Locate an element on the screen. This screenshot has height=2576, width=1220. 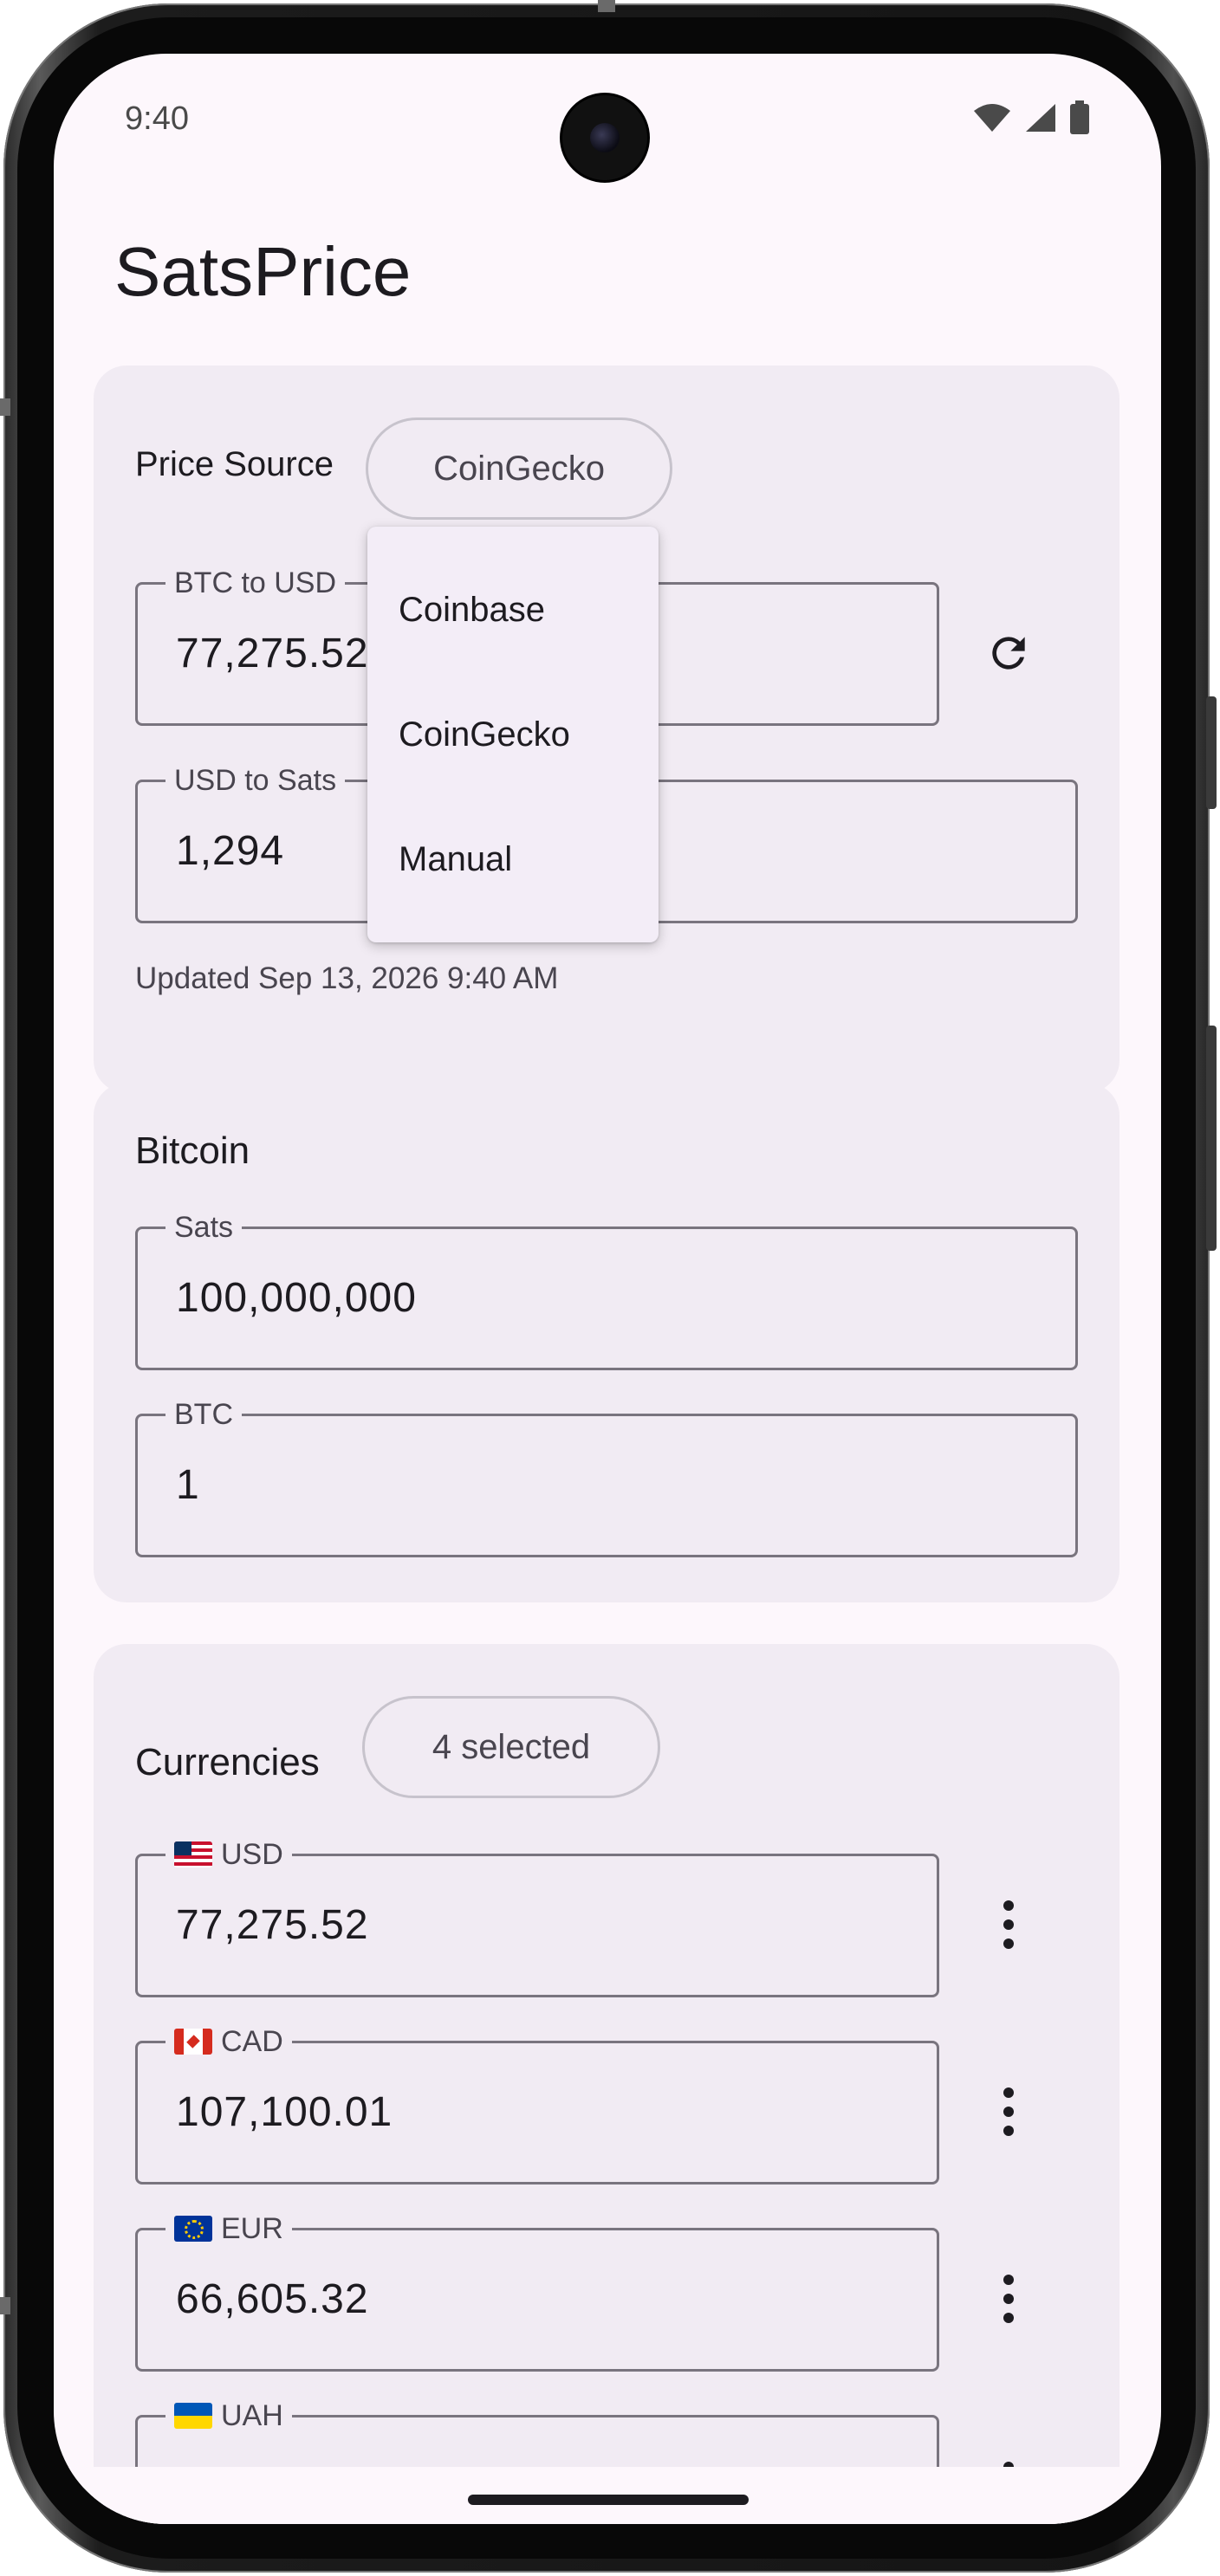
us-flag-icon is located at coordinates (193, 1854).